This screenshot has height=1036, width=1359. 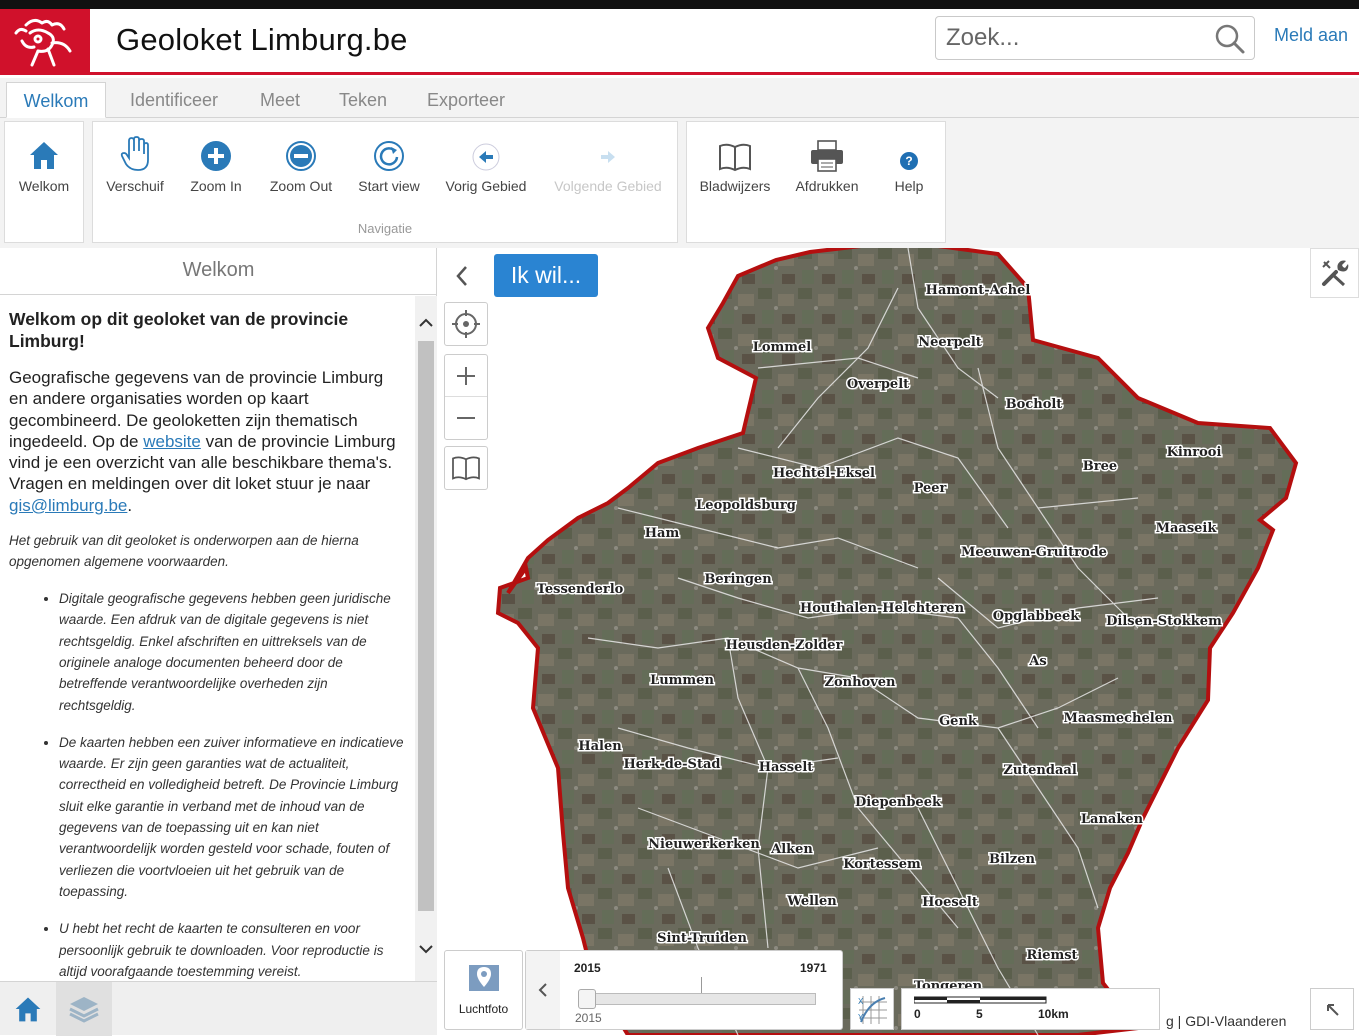 I want to click on login-link: Meld aan, so click(x=1311, y=35).